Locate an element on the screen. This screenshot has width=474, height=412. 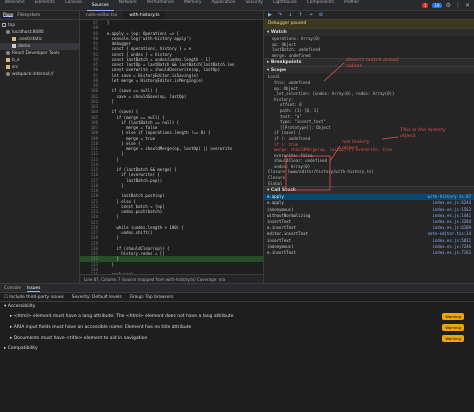
devtools-tab-performance: Performance is located at coordinates (160, 5).